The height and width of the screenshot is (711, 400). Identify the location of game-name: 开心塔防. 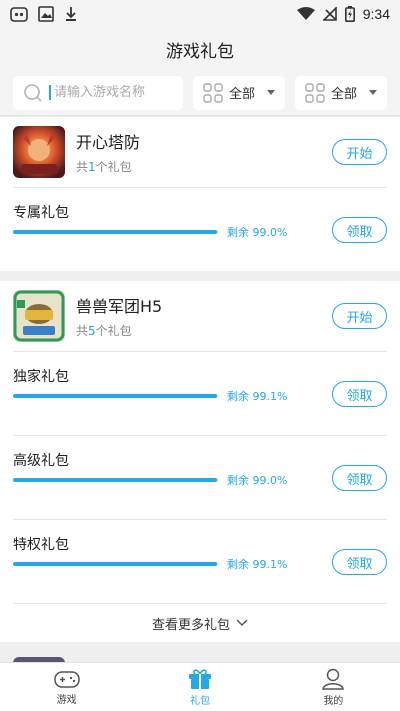
(108, 142).